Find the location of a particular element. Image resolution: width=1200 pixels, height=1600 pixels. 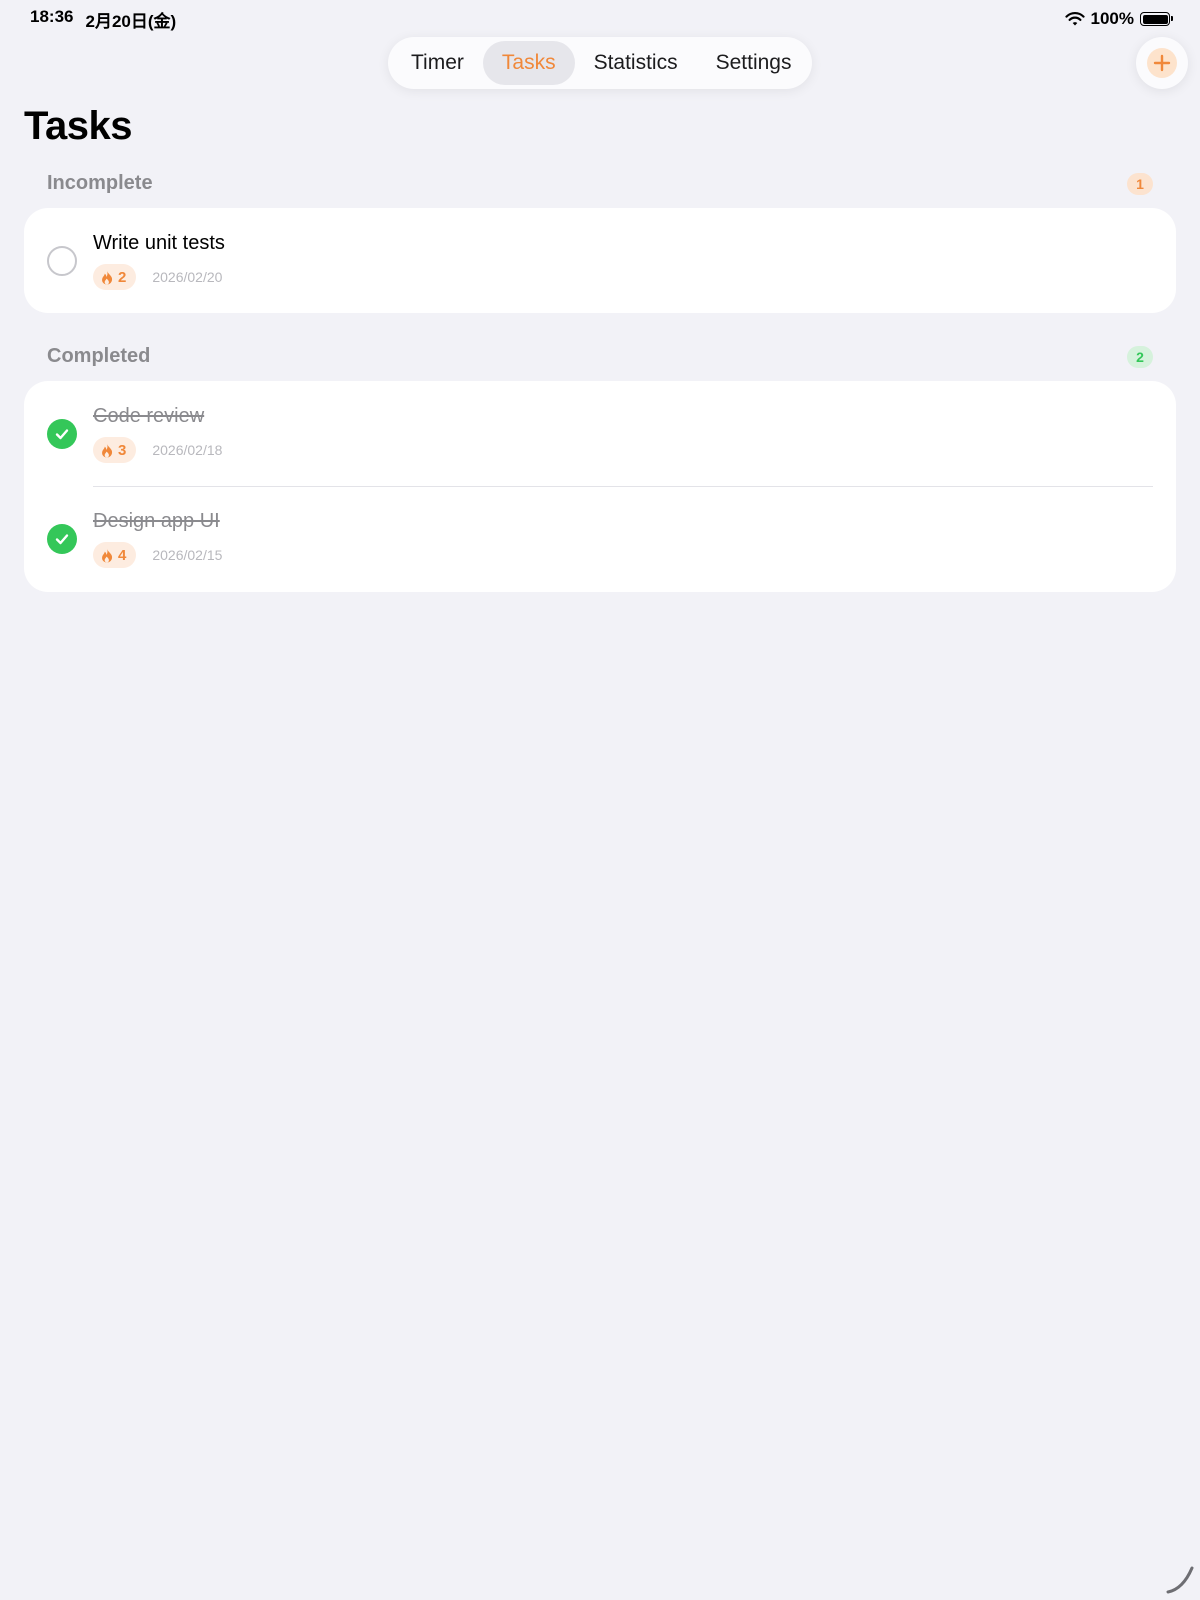

pencil-stroke-icon is located at coordinates (1180, 1580).